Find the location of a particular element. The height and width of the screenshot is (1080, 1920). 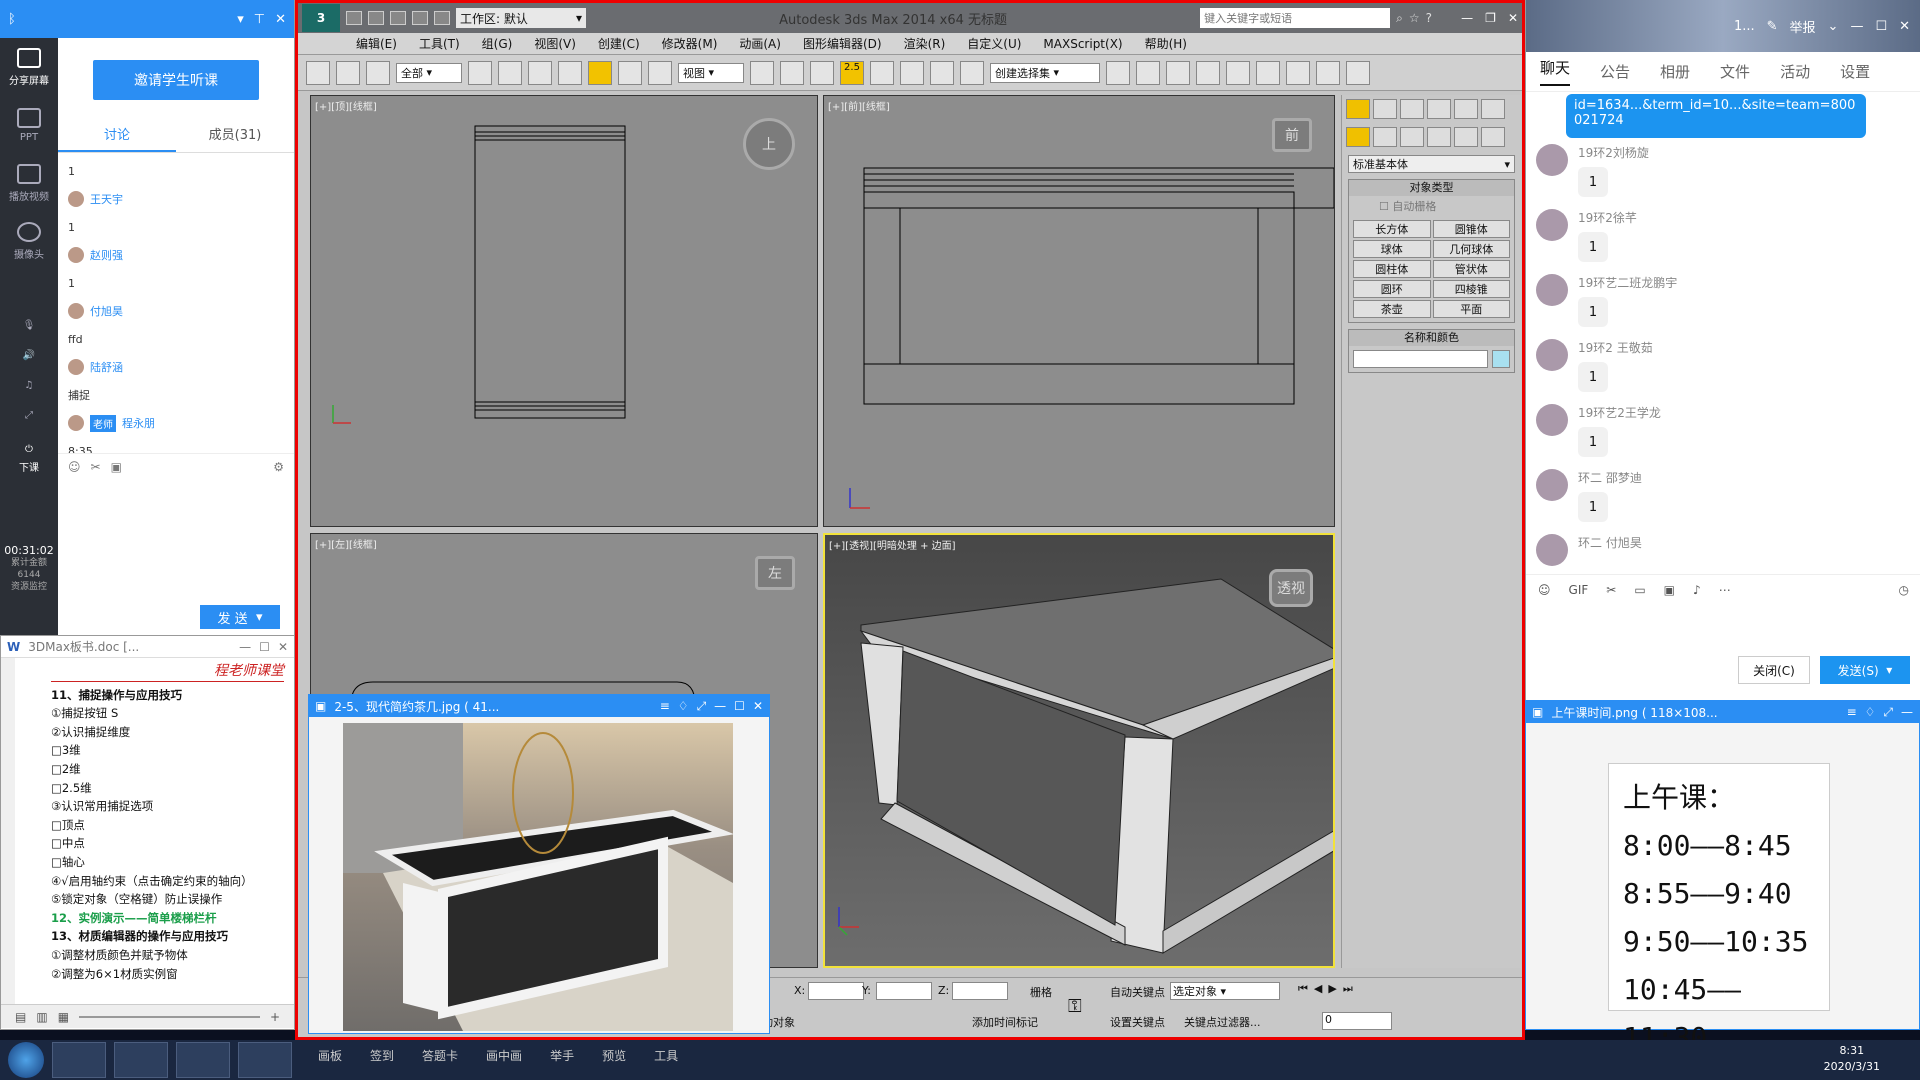

align-icon is located at coordinates (1148, 72).